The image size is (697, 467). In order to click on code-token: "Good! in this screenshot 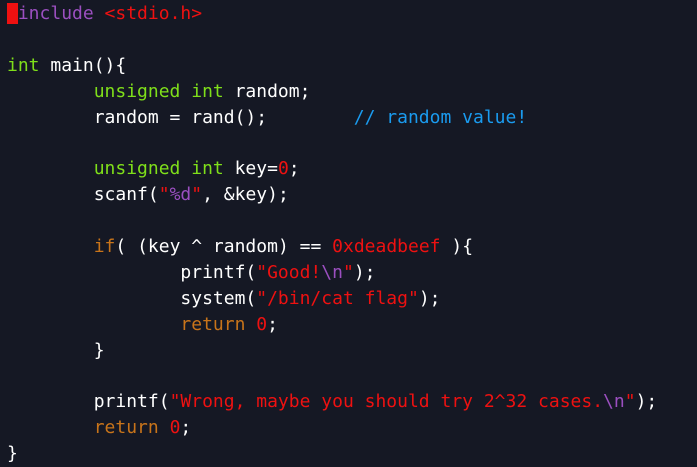, I will do `click(289, 272)`.